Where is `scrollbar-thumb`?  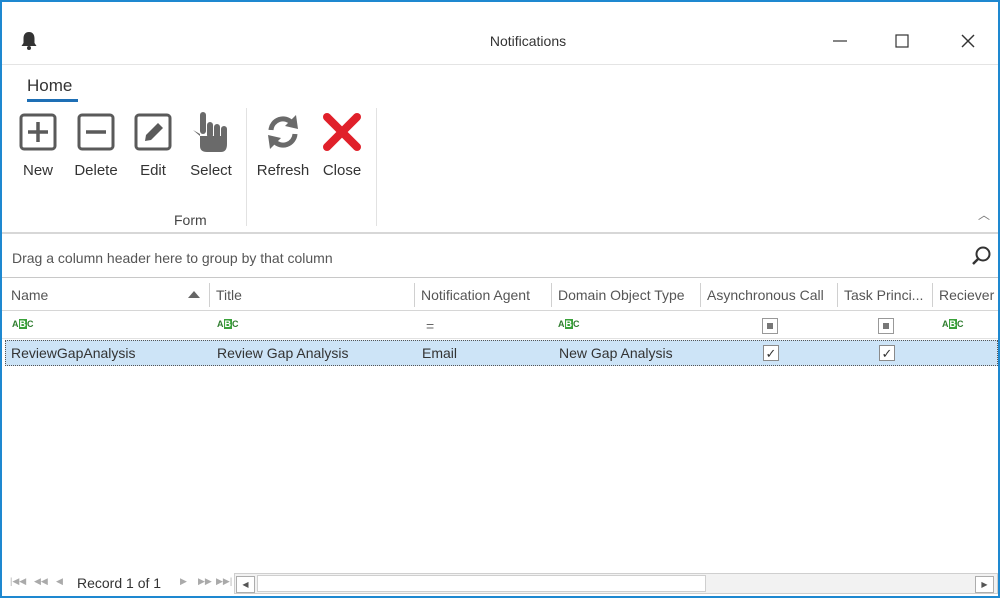 scrollbar-thumb is located at coordinates (481, 583).